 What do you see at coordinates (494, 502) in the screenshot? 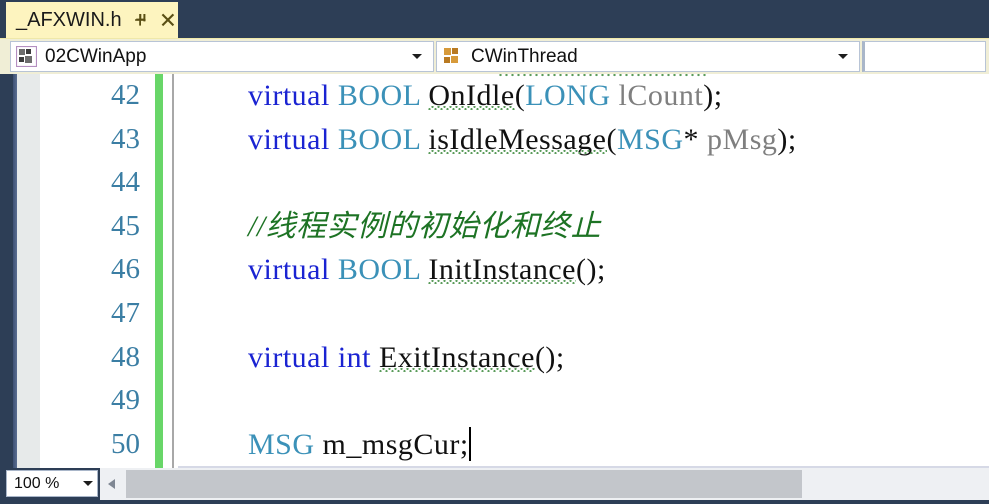
I see `status-bar-strip` at bounding box center [494, 502].